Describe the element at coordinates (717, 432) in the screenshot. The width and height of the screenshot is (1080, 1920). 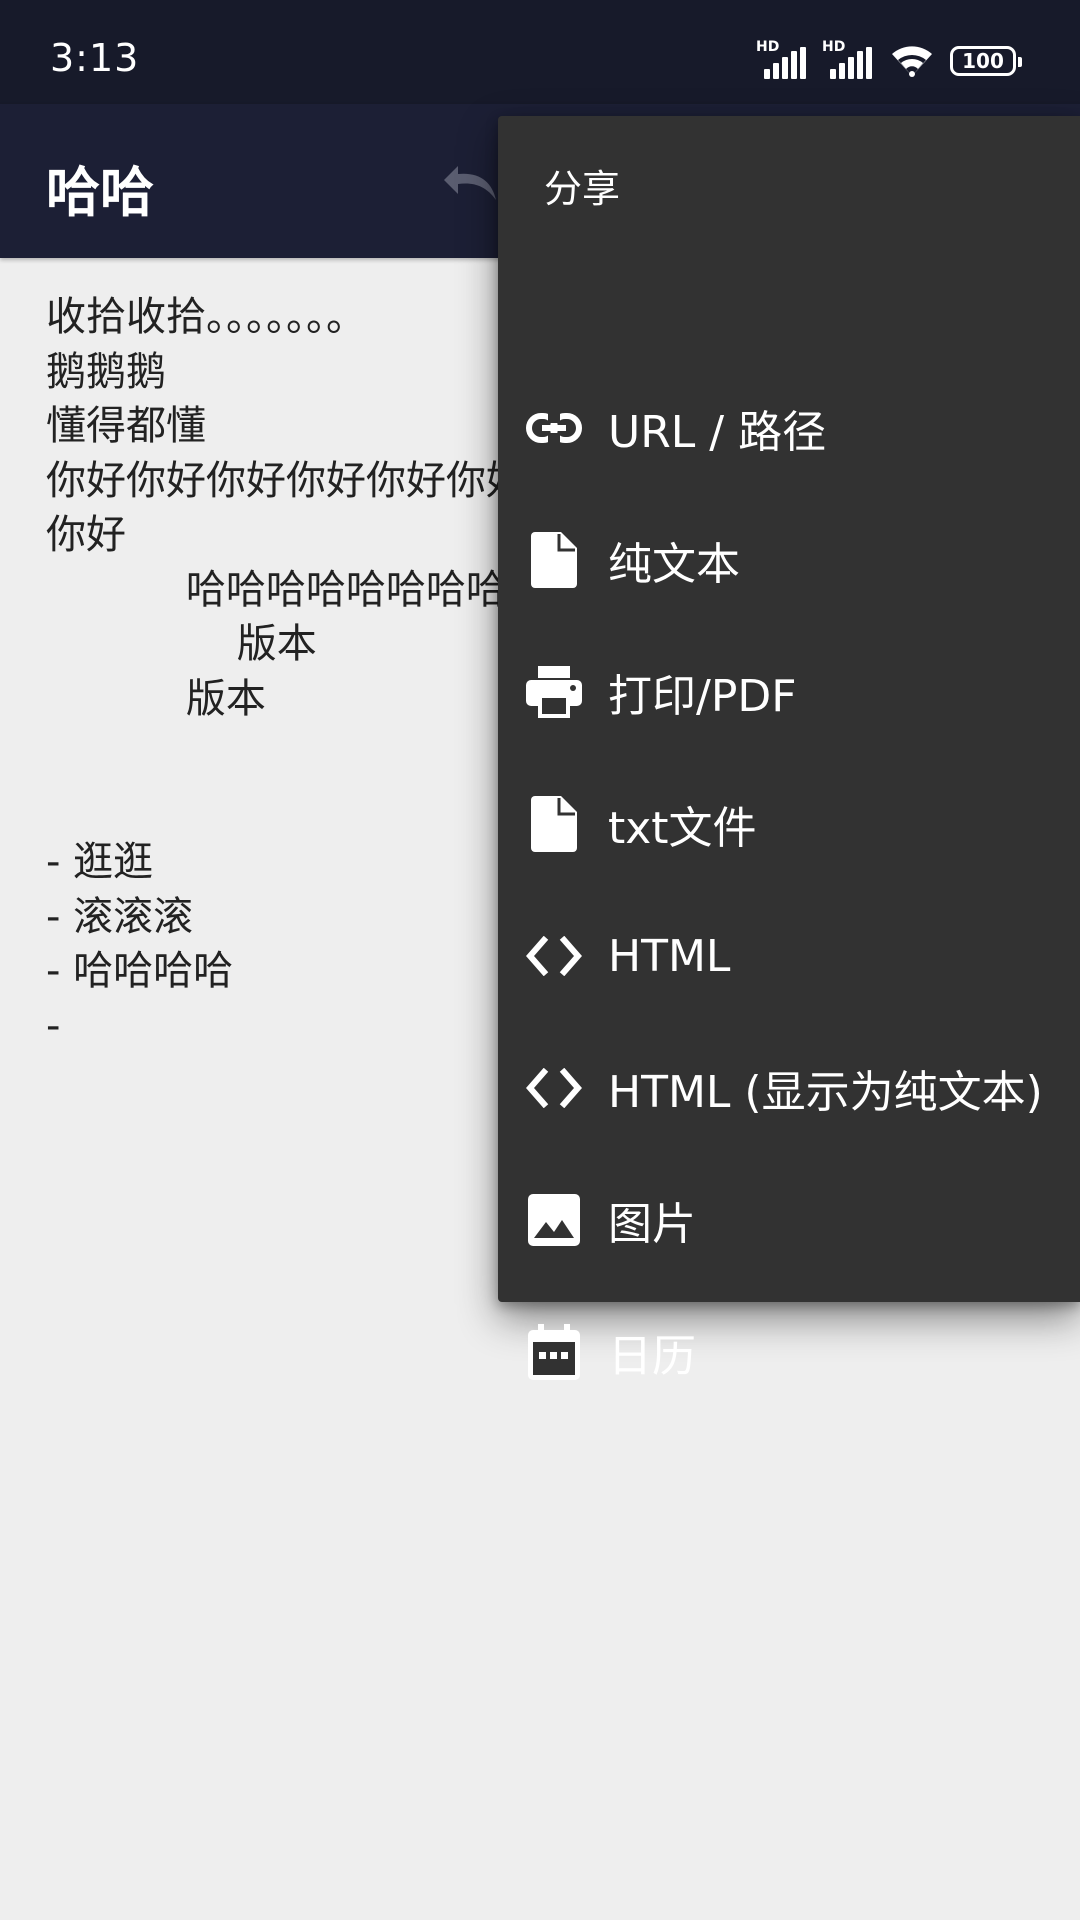
I see `menu-item-label: URL / 路径` at that location.